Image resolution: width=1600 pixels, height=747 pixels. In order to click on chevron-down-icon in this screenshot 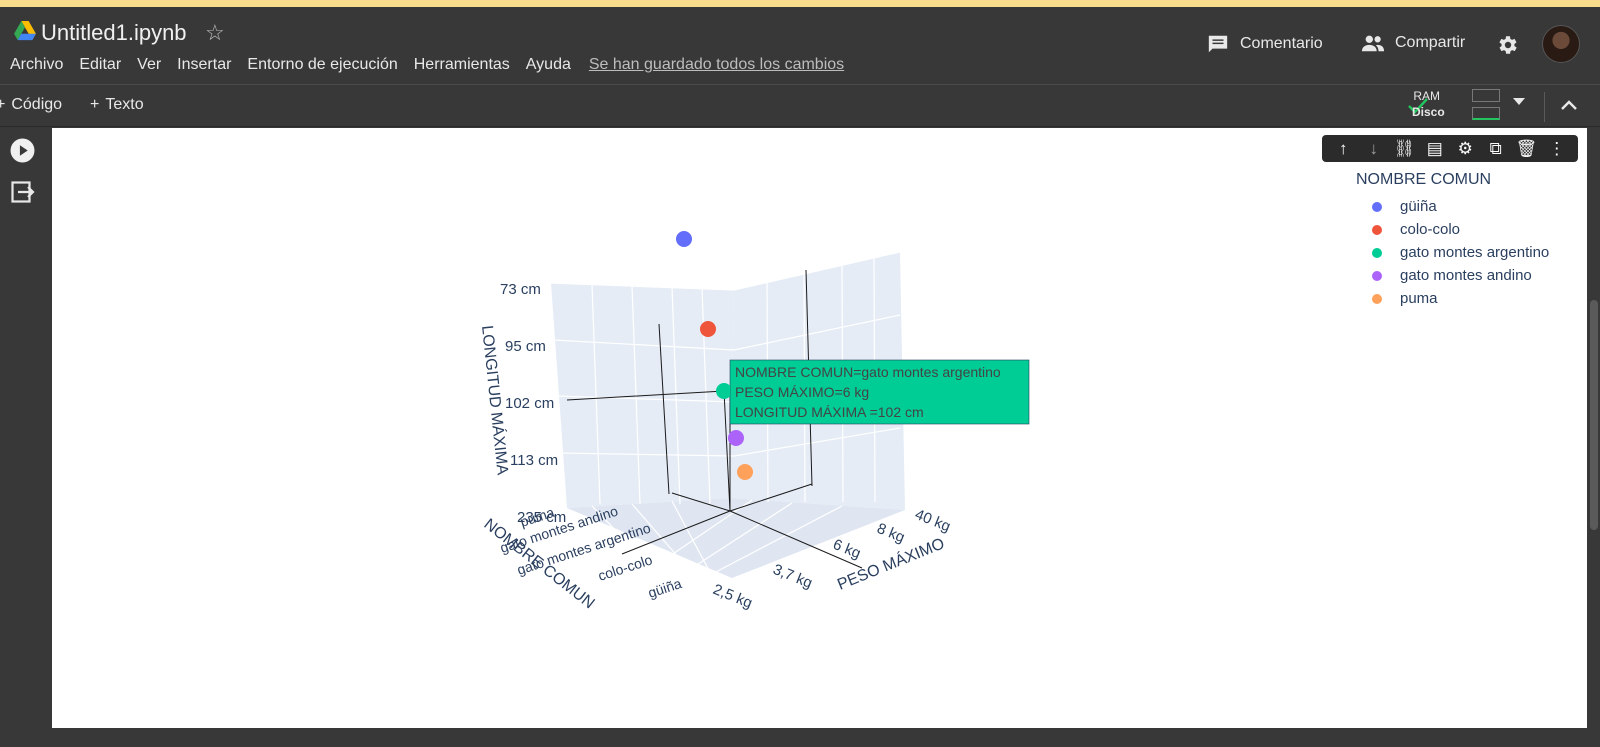, I will do `click(1519, 101)`.